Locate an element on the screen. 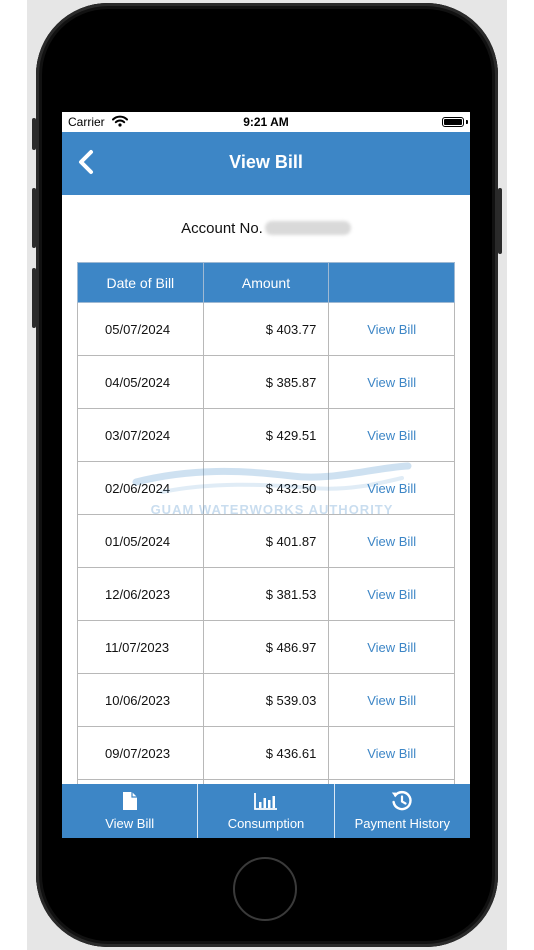 This screenshot has width=534, height=950. tab-bar: View Bill Consumption Payment History is located at coordinates (266, 811).